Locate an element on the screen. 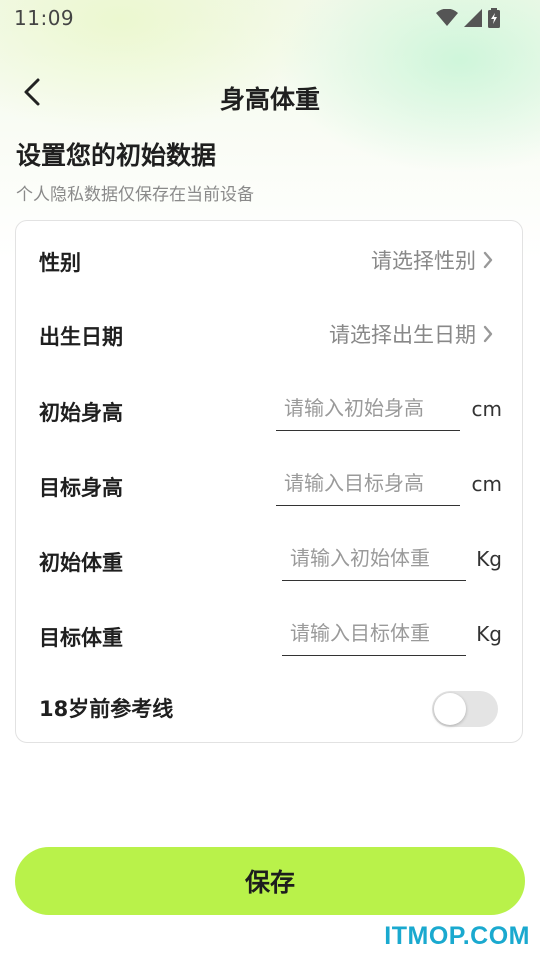 The width and height of the screenshot is (540, 960). status-icons is located at coordinates (468, 18).